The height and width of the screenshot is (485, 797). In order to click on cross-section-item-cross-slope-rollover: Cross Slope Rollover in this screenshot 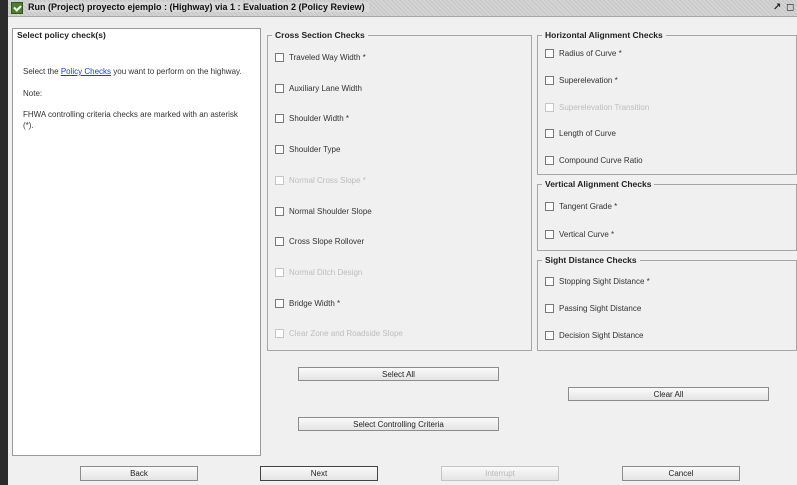, I will do `click(320, 242)`.